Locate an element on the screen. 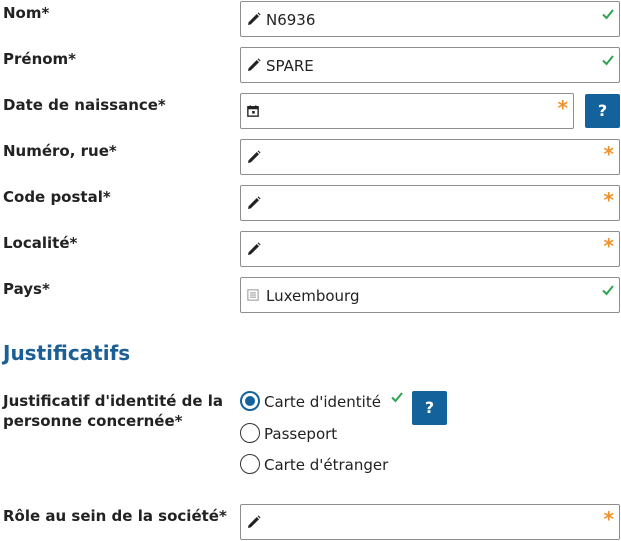 The height and width of the screenshot is (541, 621). radio-label: Carte d'étranger is located at coordinates (326, 465).